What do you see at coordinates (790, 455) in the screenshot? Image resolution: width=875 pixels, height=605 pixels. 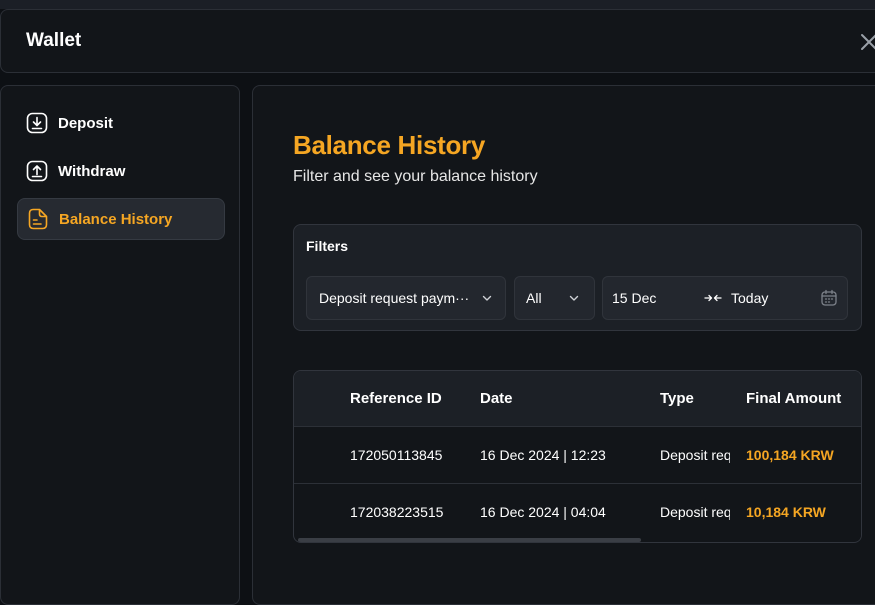 I see `cell-final-amount: 100,184 KRW` at bounding box center [790, 455].